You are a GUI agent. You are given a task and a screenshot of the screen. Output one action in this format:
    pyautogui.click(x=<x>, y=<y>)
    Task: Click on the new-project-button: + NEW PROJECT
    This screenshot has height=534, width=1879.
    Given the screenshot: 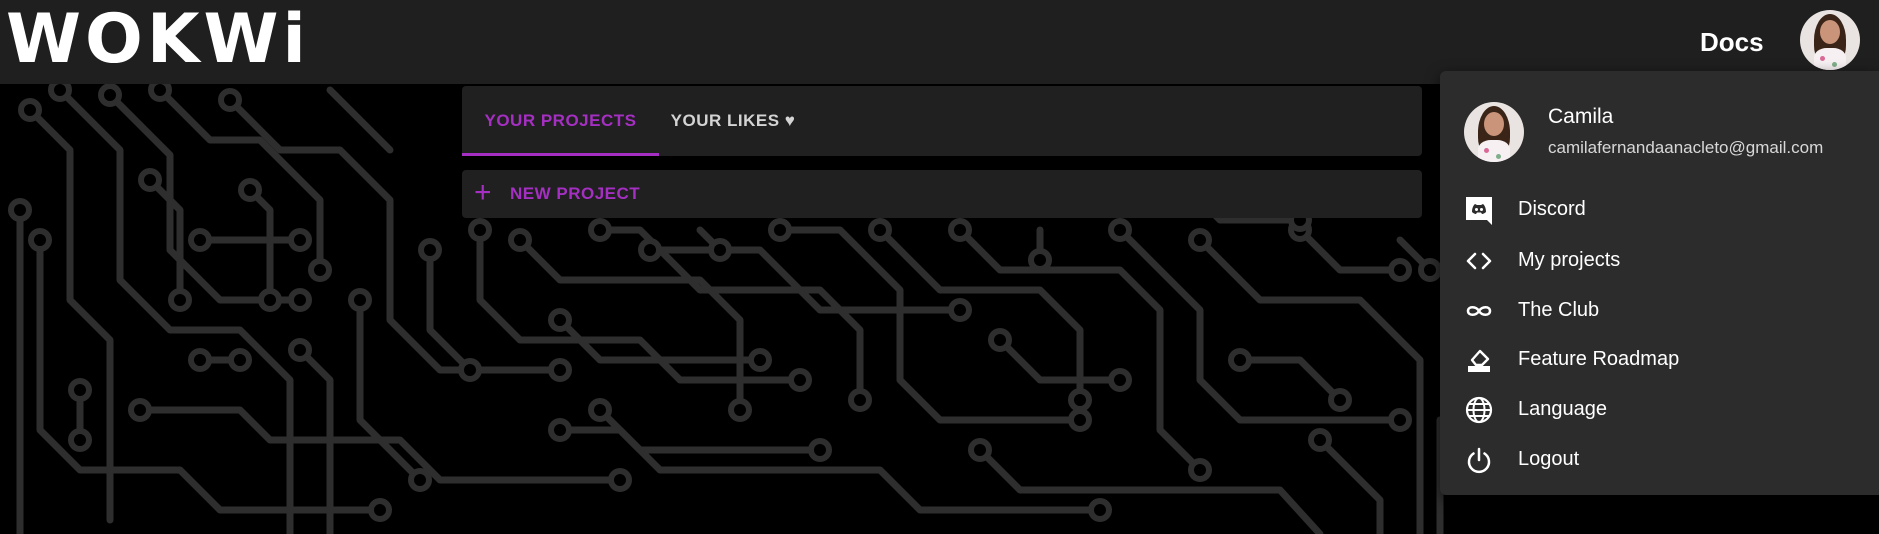 What is the action you would take?
    pyautogui.click(x=942, y=194)
    